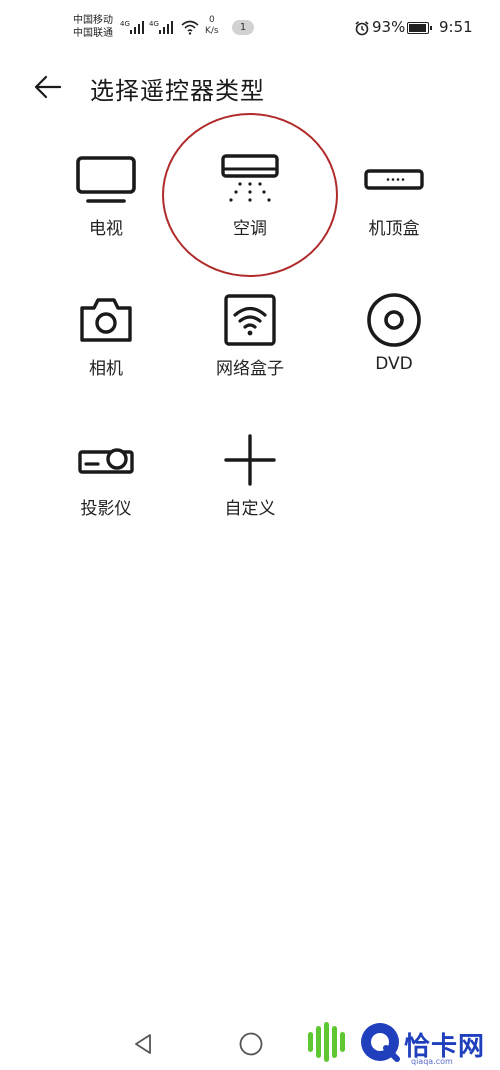 The height and width of the screenshot is (1070, 500). Describe the element at coordinates (394, 320) in the screenshot. I see `dvd-icon` at that location.